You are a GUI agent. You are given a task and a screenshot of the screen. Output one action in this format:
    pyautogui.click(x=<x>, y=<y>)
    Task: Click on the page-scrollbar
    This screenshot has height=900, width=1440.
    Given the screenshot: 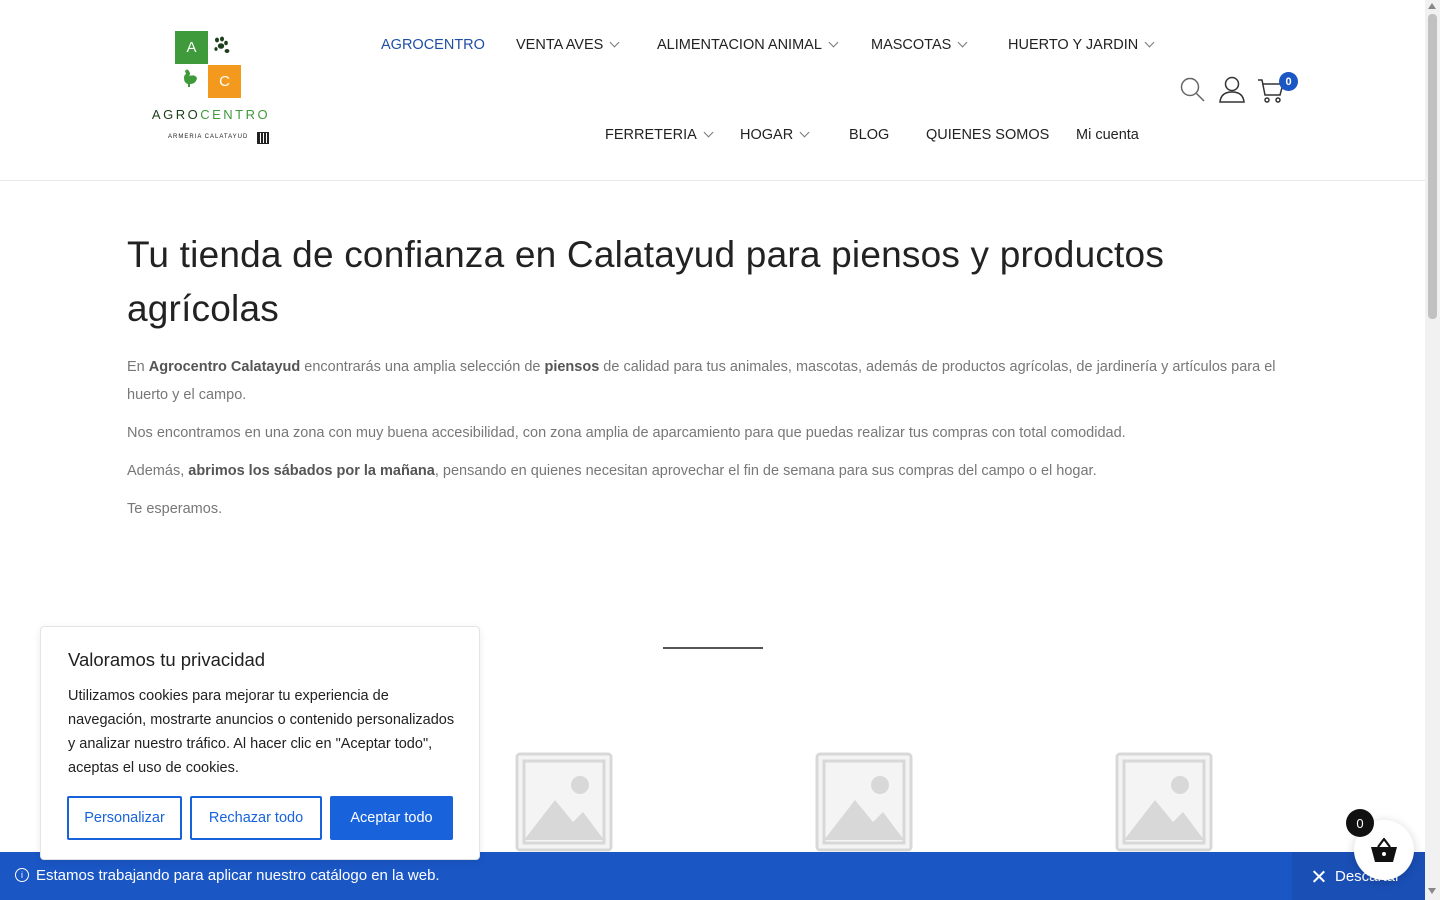 What is the action you would take?
    pyautogui.click(x=1432, y=450)
    